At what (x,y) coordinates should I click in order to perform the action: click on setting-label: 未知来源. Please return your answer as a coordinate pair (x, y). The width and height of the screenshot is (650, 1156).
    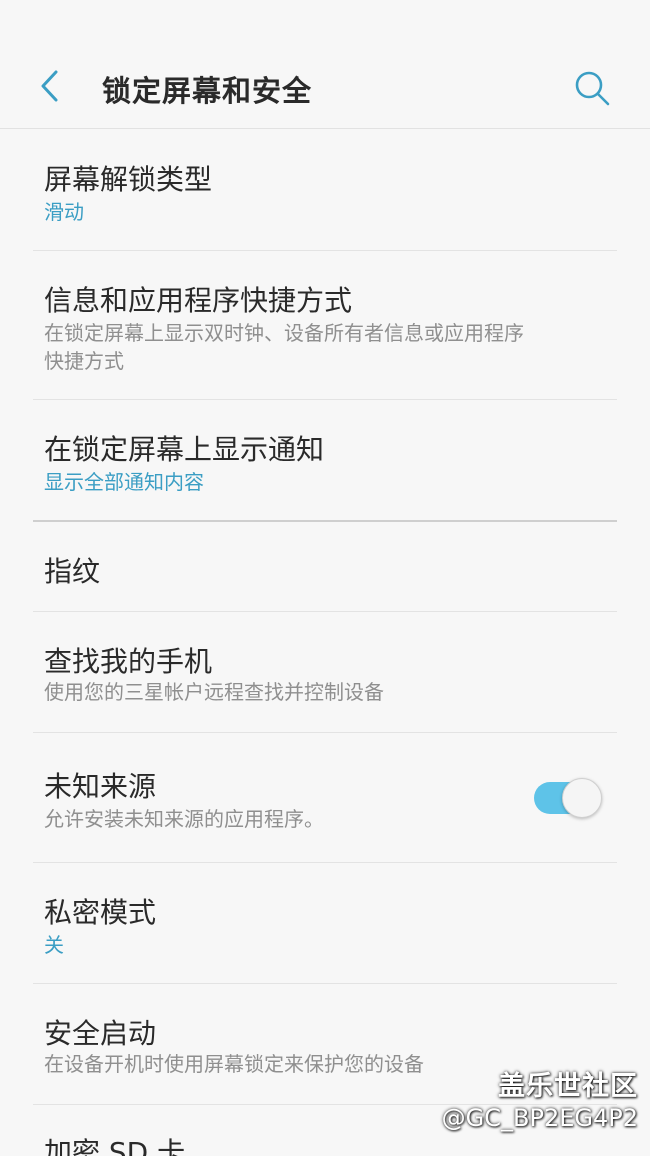
    Looking at the image, I should click on (100, 786).